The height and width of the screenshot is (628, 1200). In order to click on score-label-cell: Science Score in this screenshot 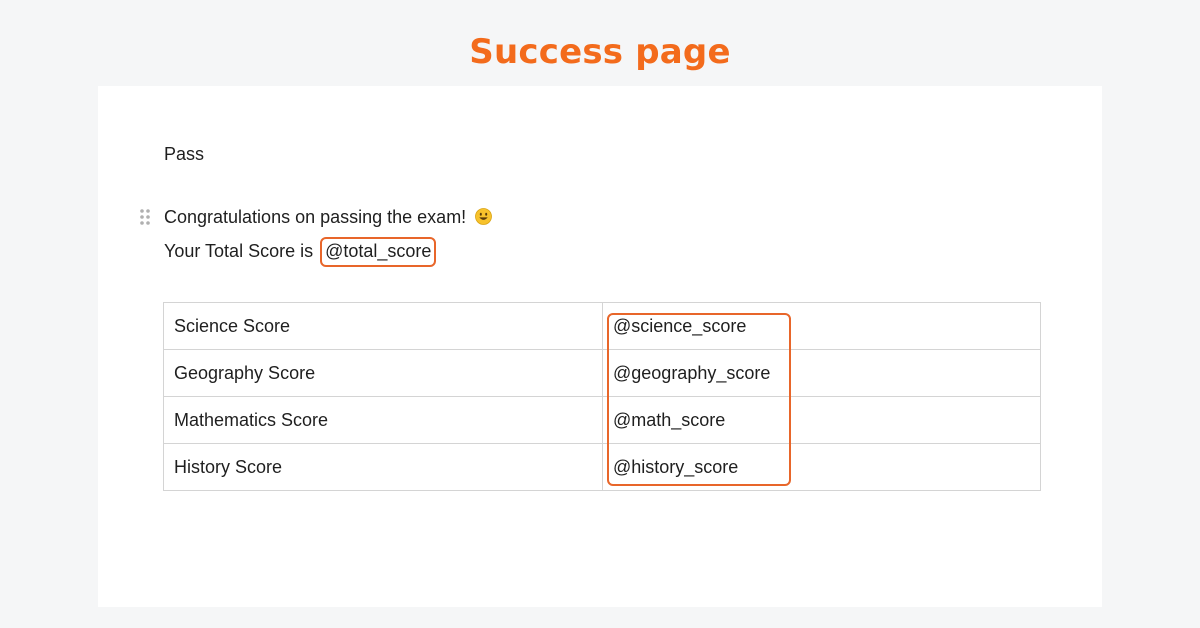, I will do `click(383, 326)`.